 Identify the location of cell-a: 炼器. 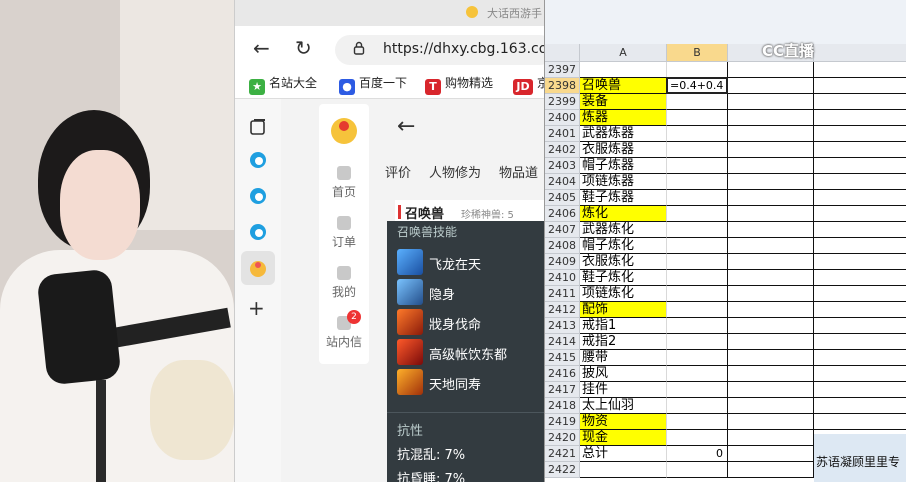
(623, 118).